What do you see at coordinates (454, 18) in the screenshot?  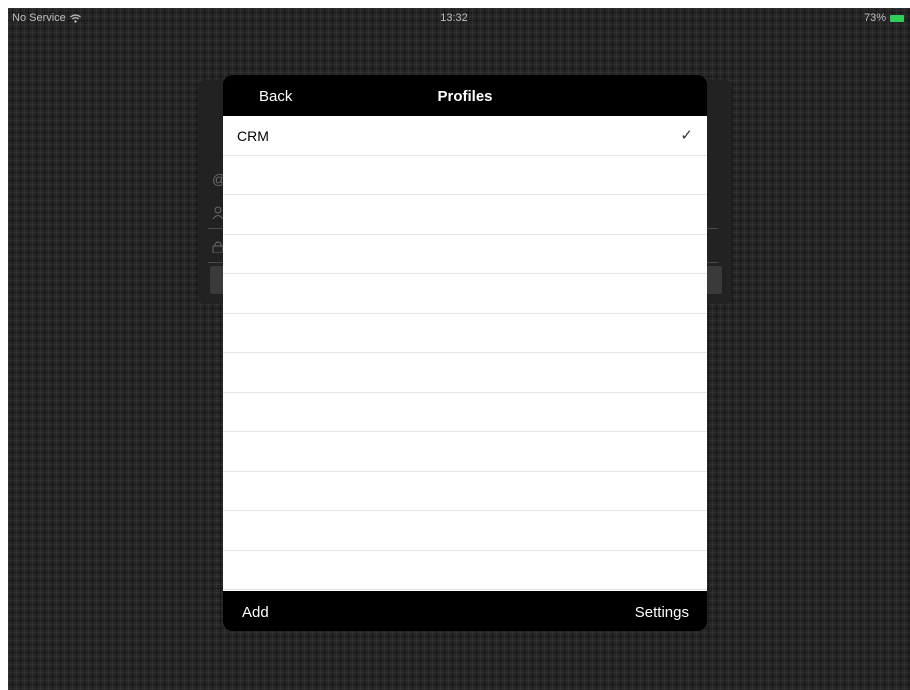 I see `status-time: 13:32` at bounding box center [454, 18].